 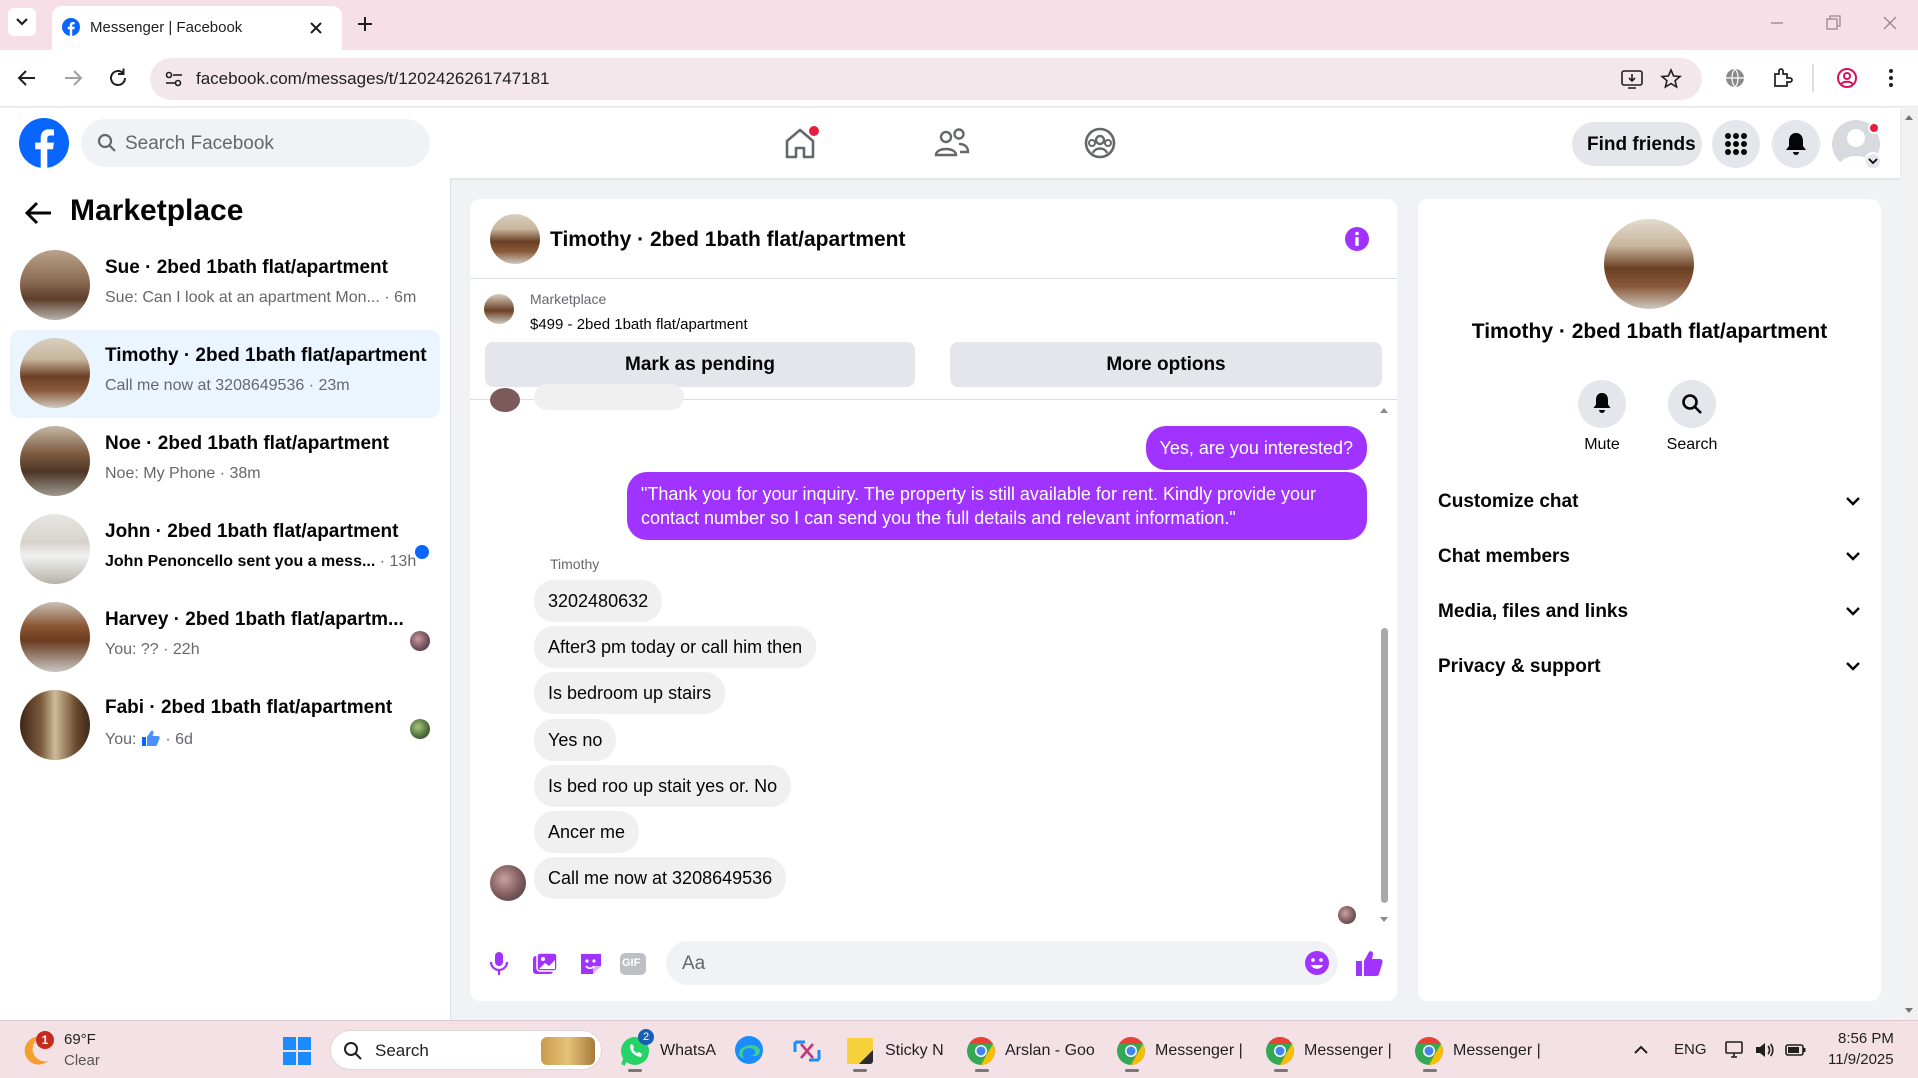 I want to click on snipping-tool-icon, so click(x=807, y=1050).